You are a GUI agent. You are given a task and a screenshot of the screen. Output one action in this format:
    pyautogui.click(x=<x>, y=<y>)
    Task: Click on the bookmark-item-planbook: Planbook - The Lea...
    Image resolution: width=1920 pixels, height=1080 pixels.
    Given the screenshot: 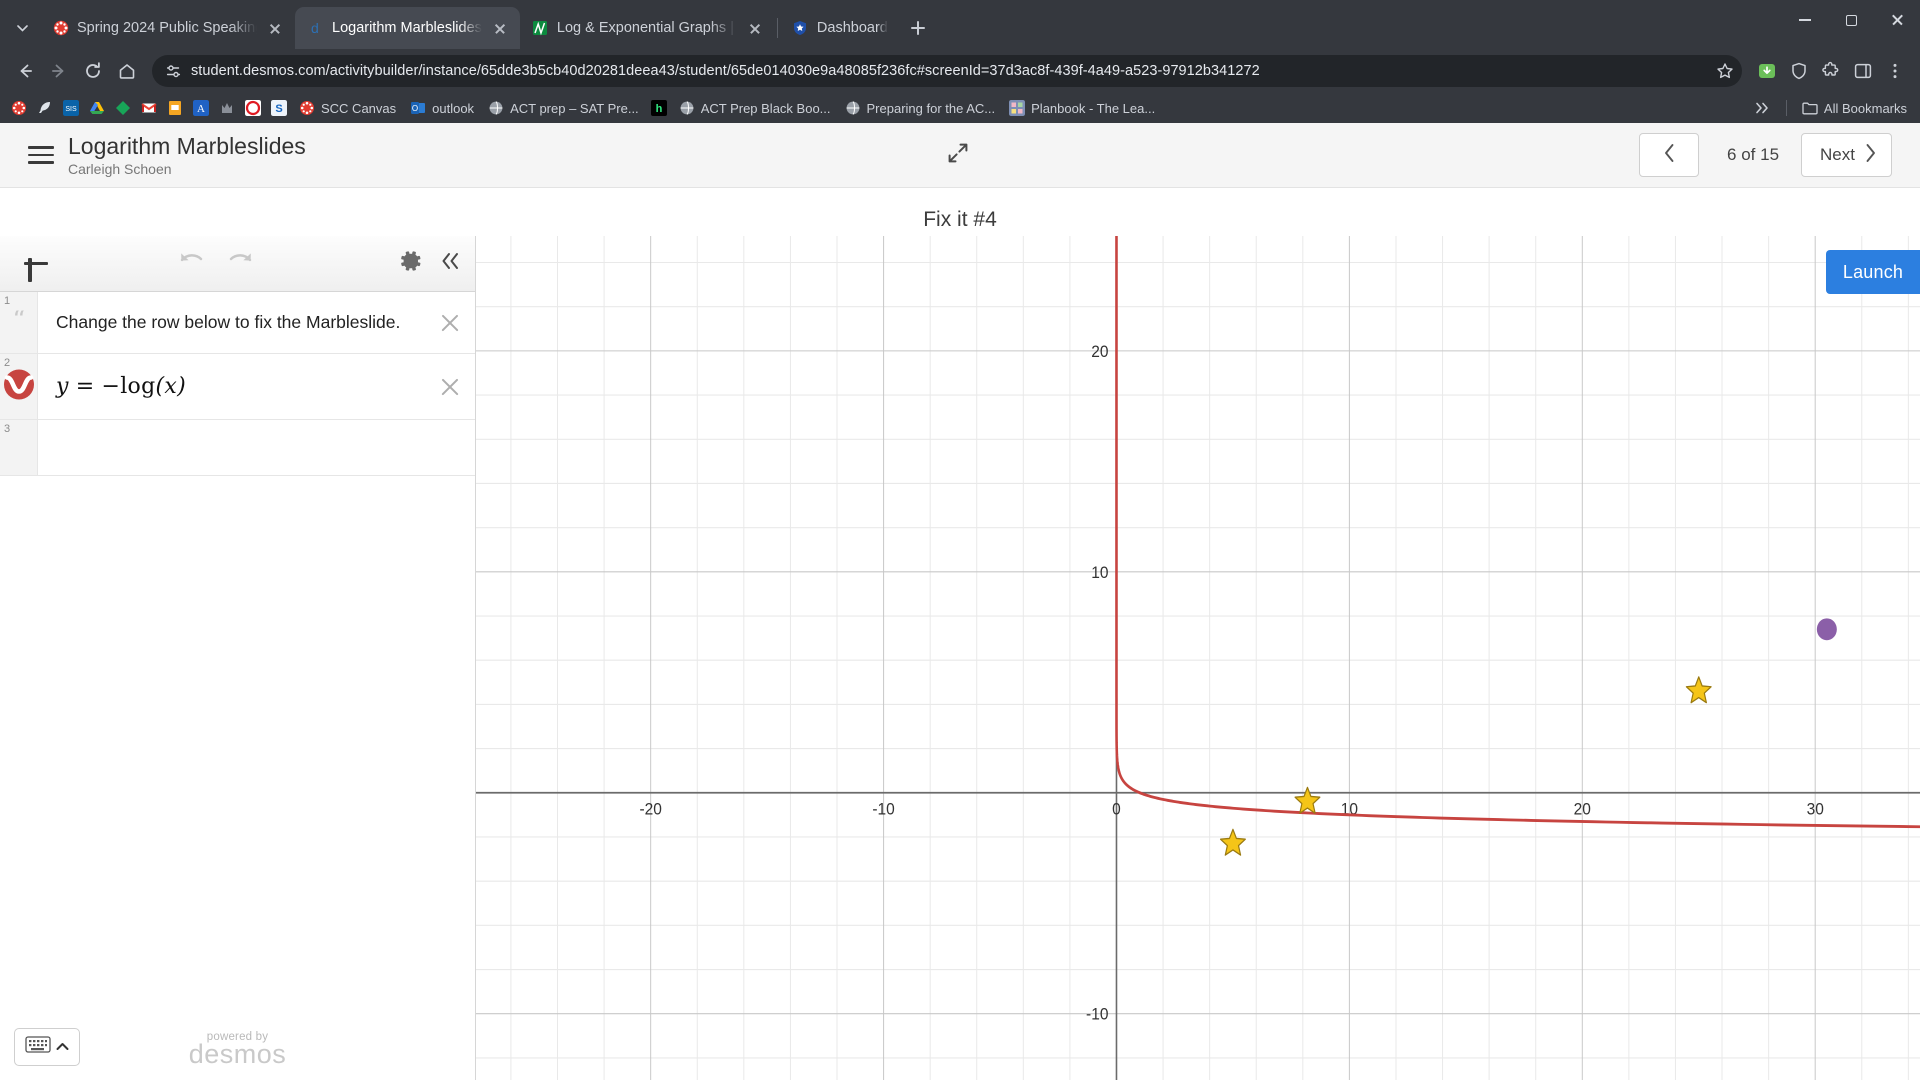 What is the action you would take?
    pyautogui.click(x=1082, y=108)
    